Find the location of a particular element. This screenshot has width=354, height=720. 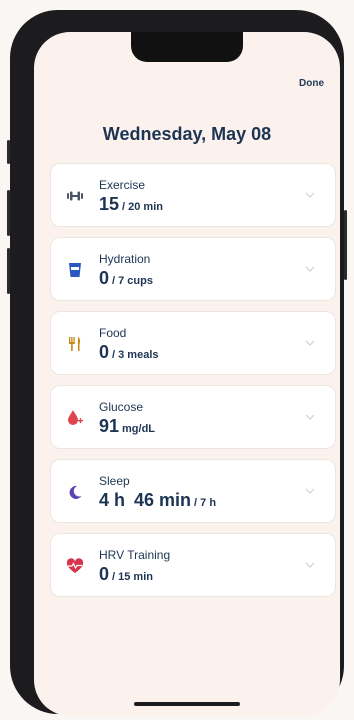

card-value-secondary: 46 min is located at coordinates (163, 500).